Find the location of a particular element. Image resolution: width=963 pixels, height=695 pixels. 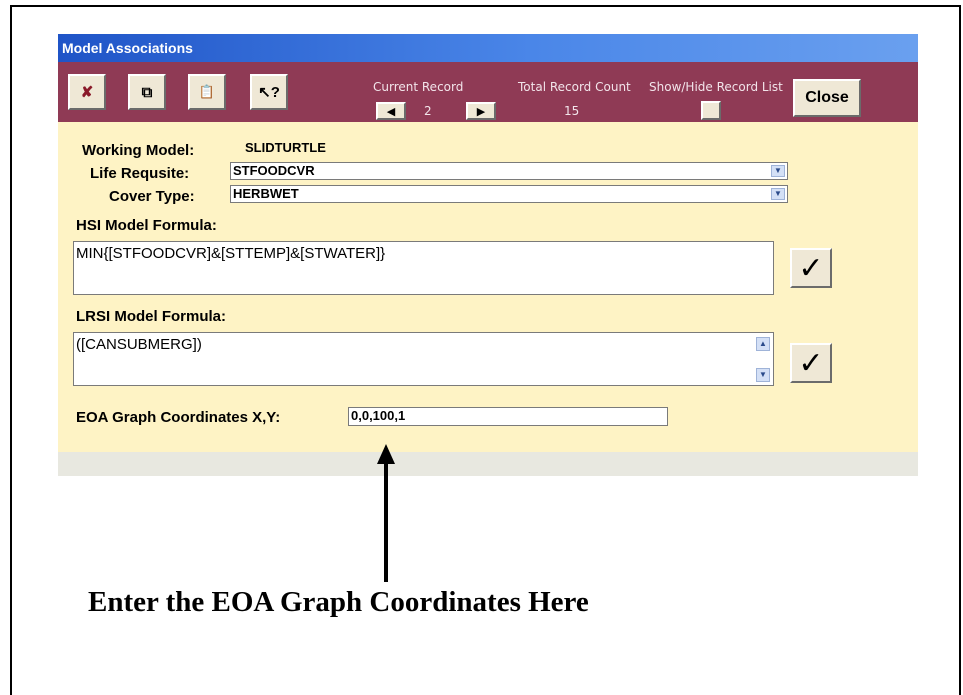

annotation-caption: Enter the EOA Graph Coordinates Here is located at coordinates (338, 602).